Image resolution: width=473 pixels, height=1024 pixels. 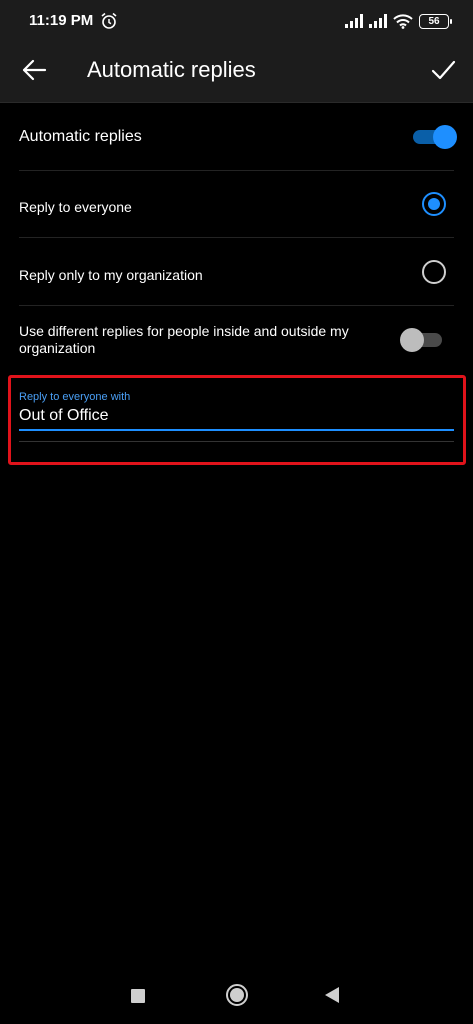 I want to click on reply-field-label: Reply to everyone with, so click(x=75, y=397).